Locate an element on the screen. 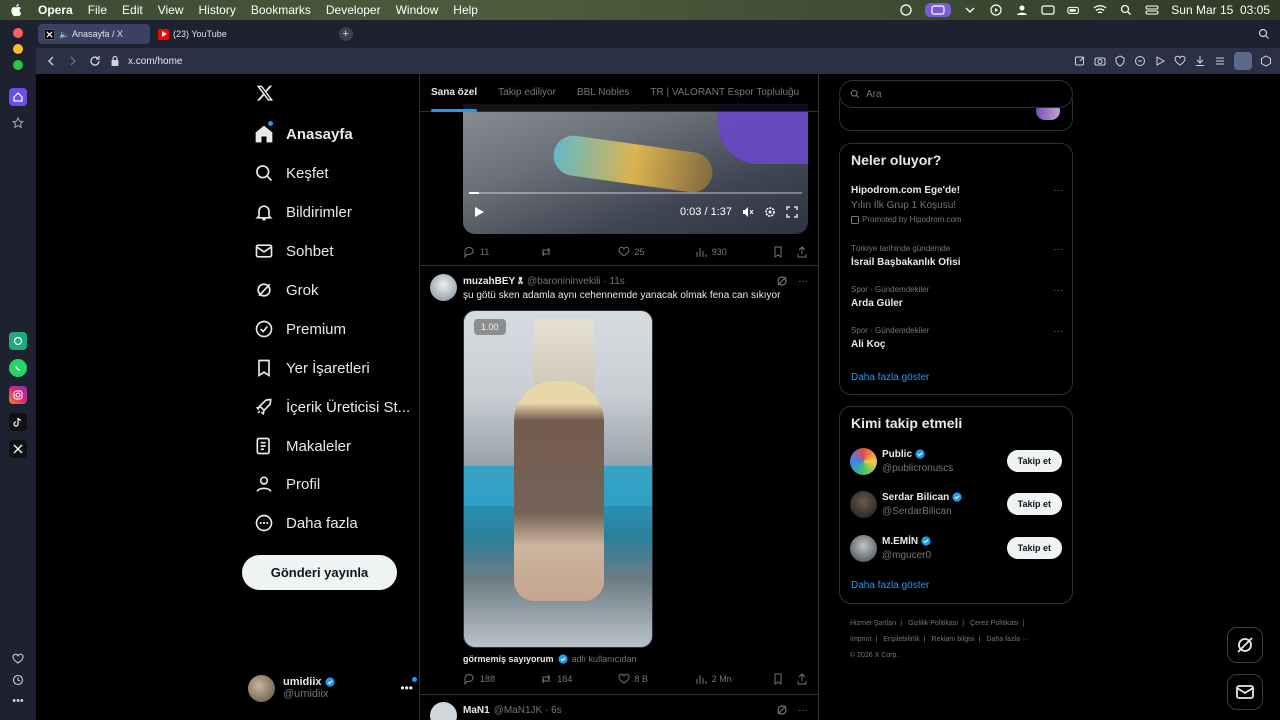 The image size is (1280, 720). chatgpt-icon is located at coordinates (18, 341).